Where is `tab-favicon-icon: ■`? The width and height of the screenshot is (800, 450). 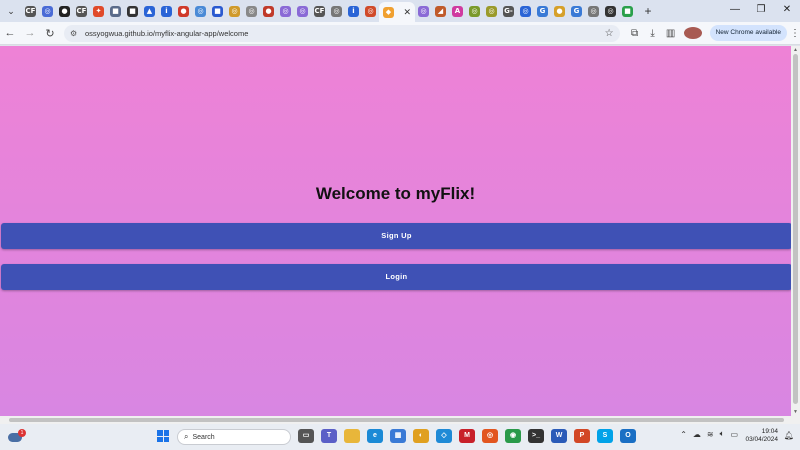 tab-favicon-icon: ■ is located at coordinates (627, 11).